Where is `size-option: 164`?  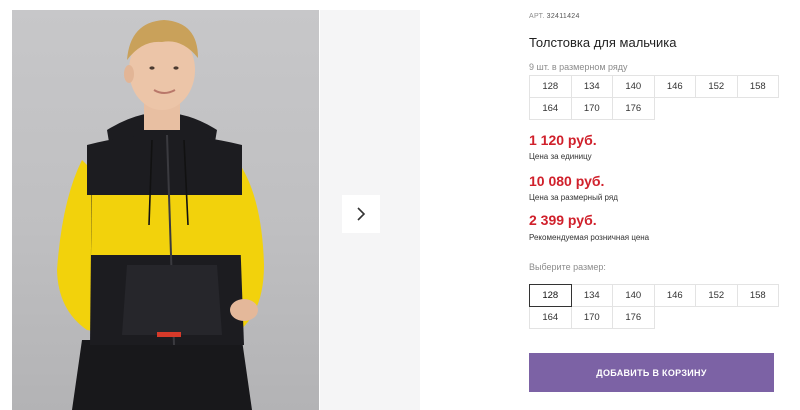
size-option: 164 is located at coordinates (550, 317).